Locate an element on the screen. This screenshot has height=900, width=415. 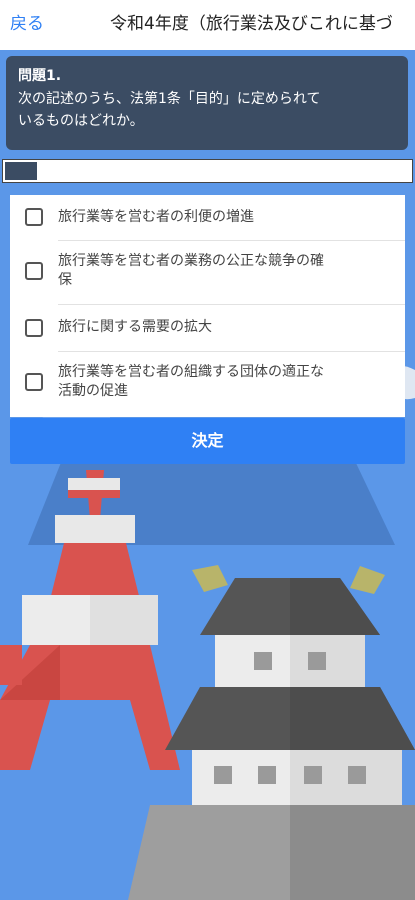
choice-label-line1: 旅行業等を営む者の業務の公正な競争の確 is located at coordinates (191, 261).